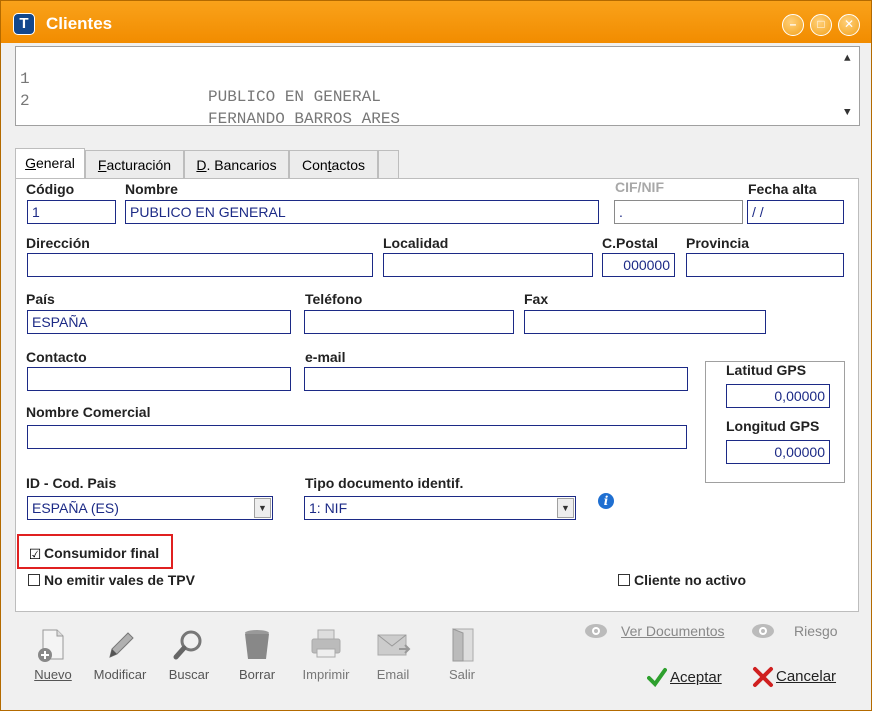 The image size is (872, 711). Describe the element at coordinates (25, 101) in the screenshot. I see `list-item-number: 2` at that location.